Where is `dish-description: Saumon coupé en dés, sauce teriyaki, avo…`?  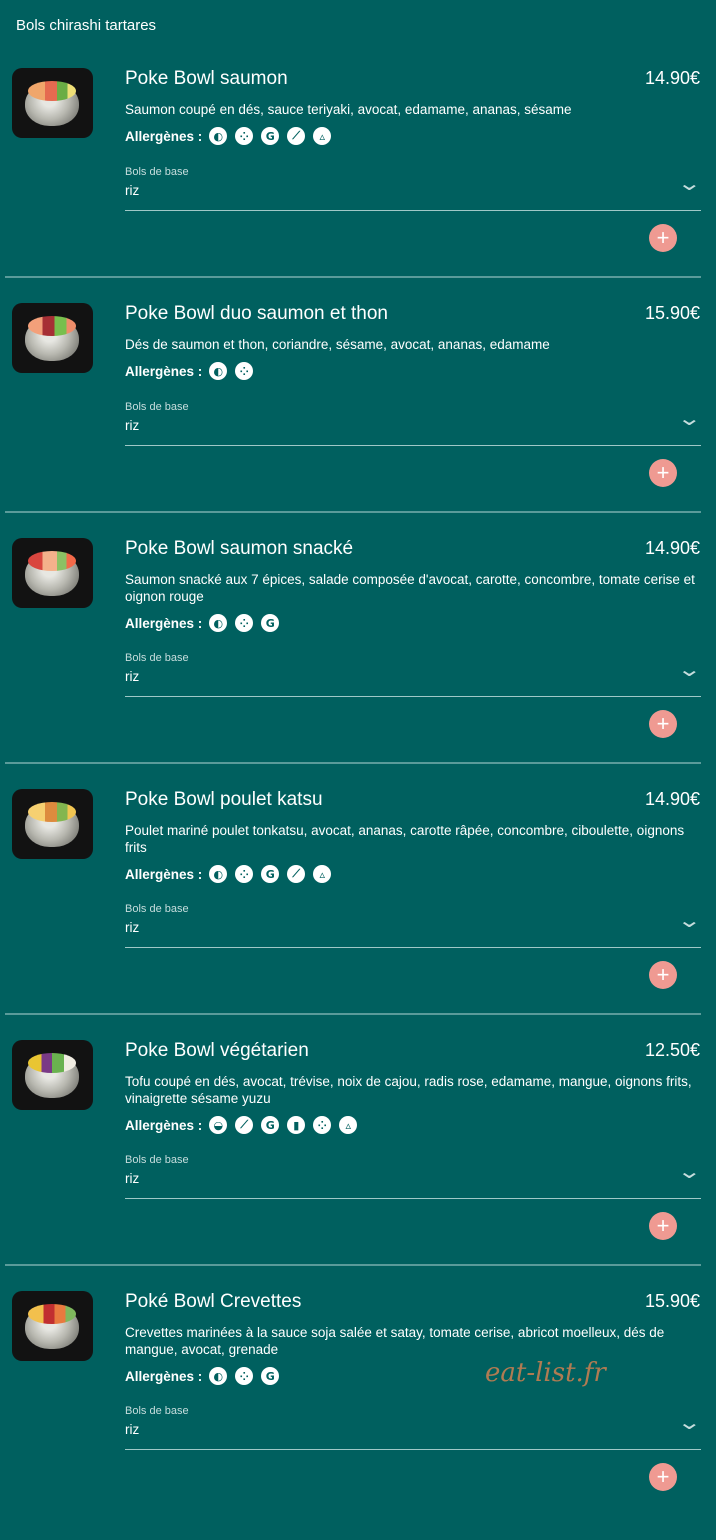 dish-description: Saumon coupé en dés, sauce teriyaki, avo… is located at coordinates (348, 109).